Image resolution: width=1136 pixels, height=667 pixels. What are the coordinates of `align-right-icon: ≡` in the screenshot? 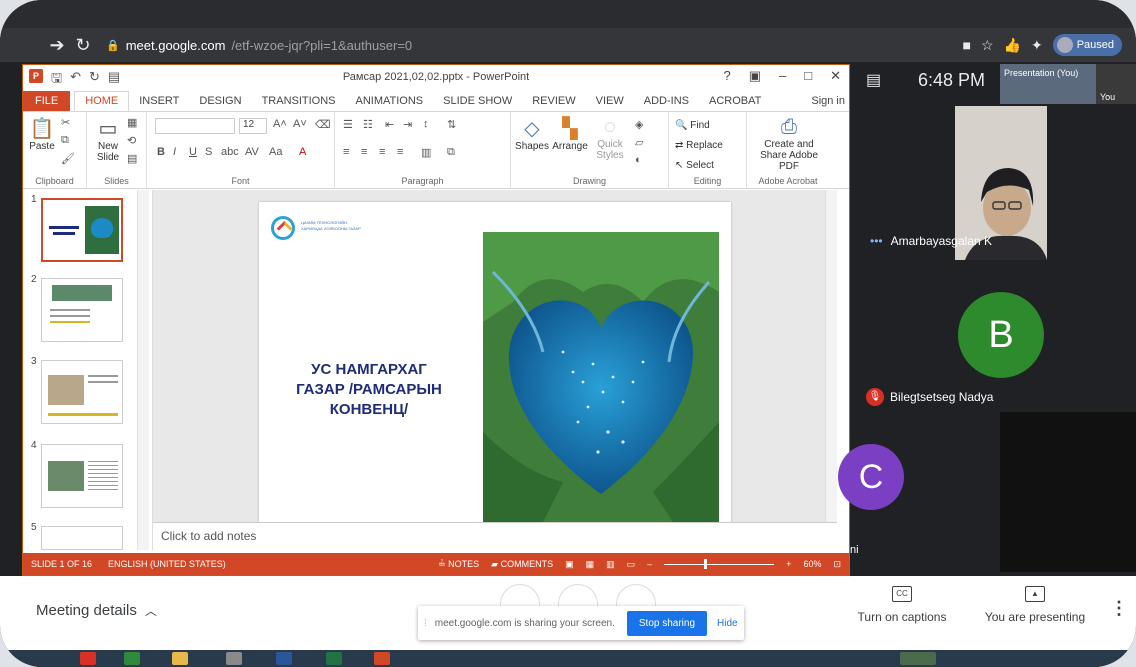 It's located at (382, 152).